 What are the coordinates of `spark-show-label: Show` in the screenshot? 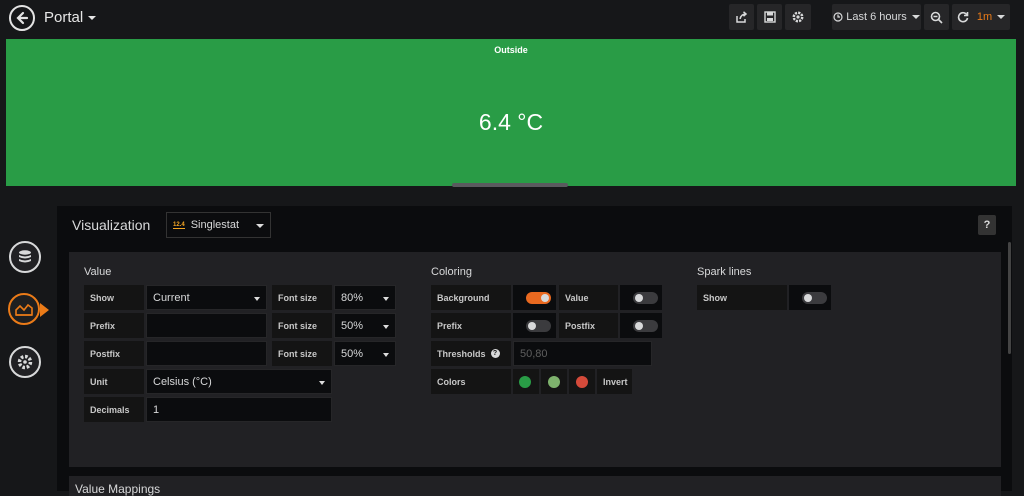 It's located at (742, 297).